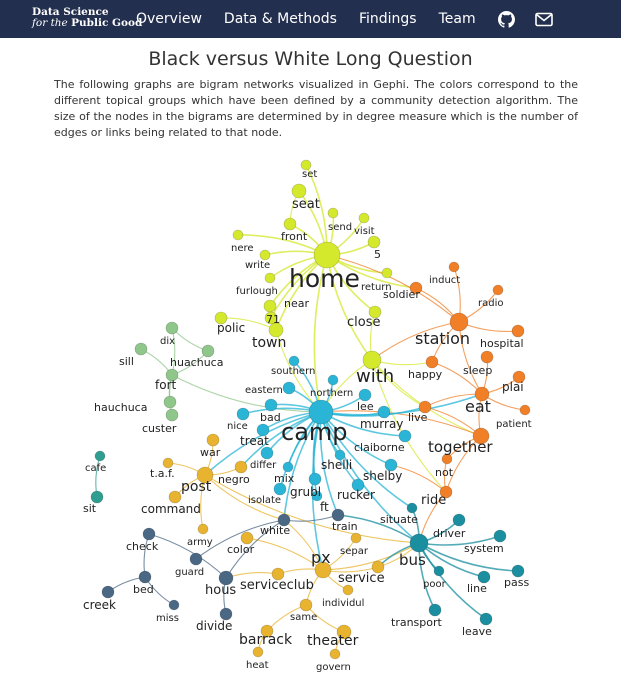  What do you see at coordinates (294, 236) in the screenshot?
I see `node-label-front: front` at bounding box center [294, 236].